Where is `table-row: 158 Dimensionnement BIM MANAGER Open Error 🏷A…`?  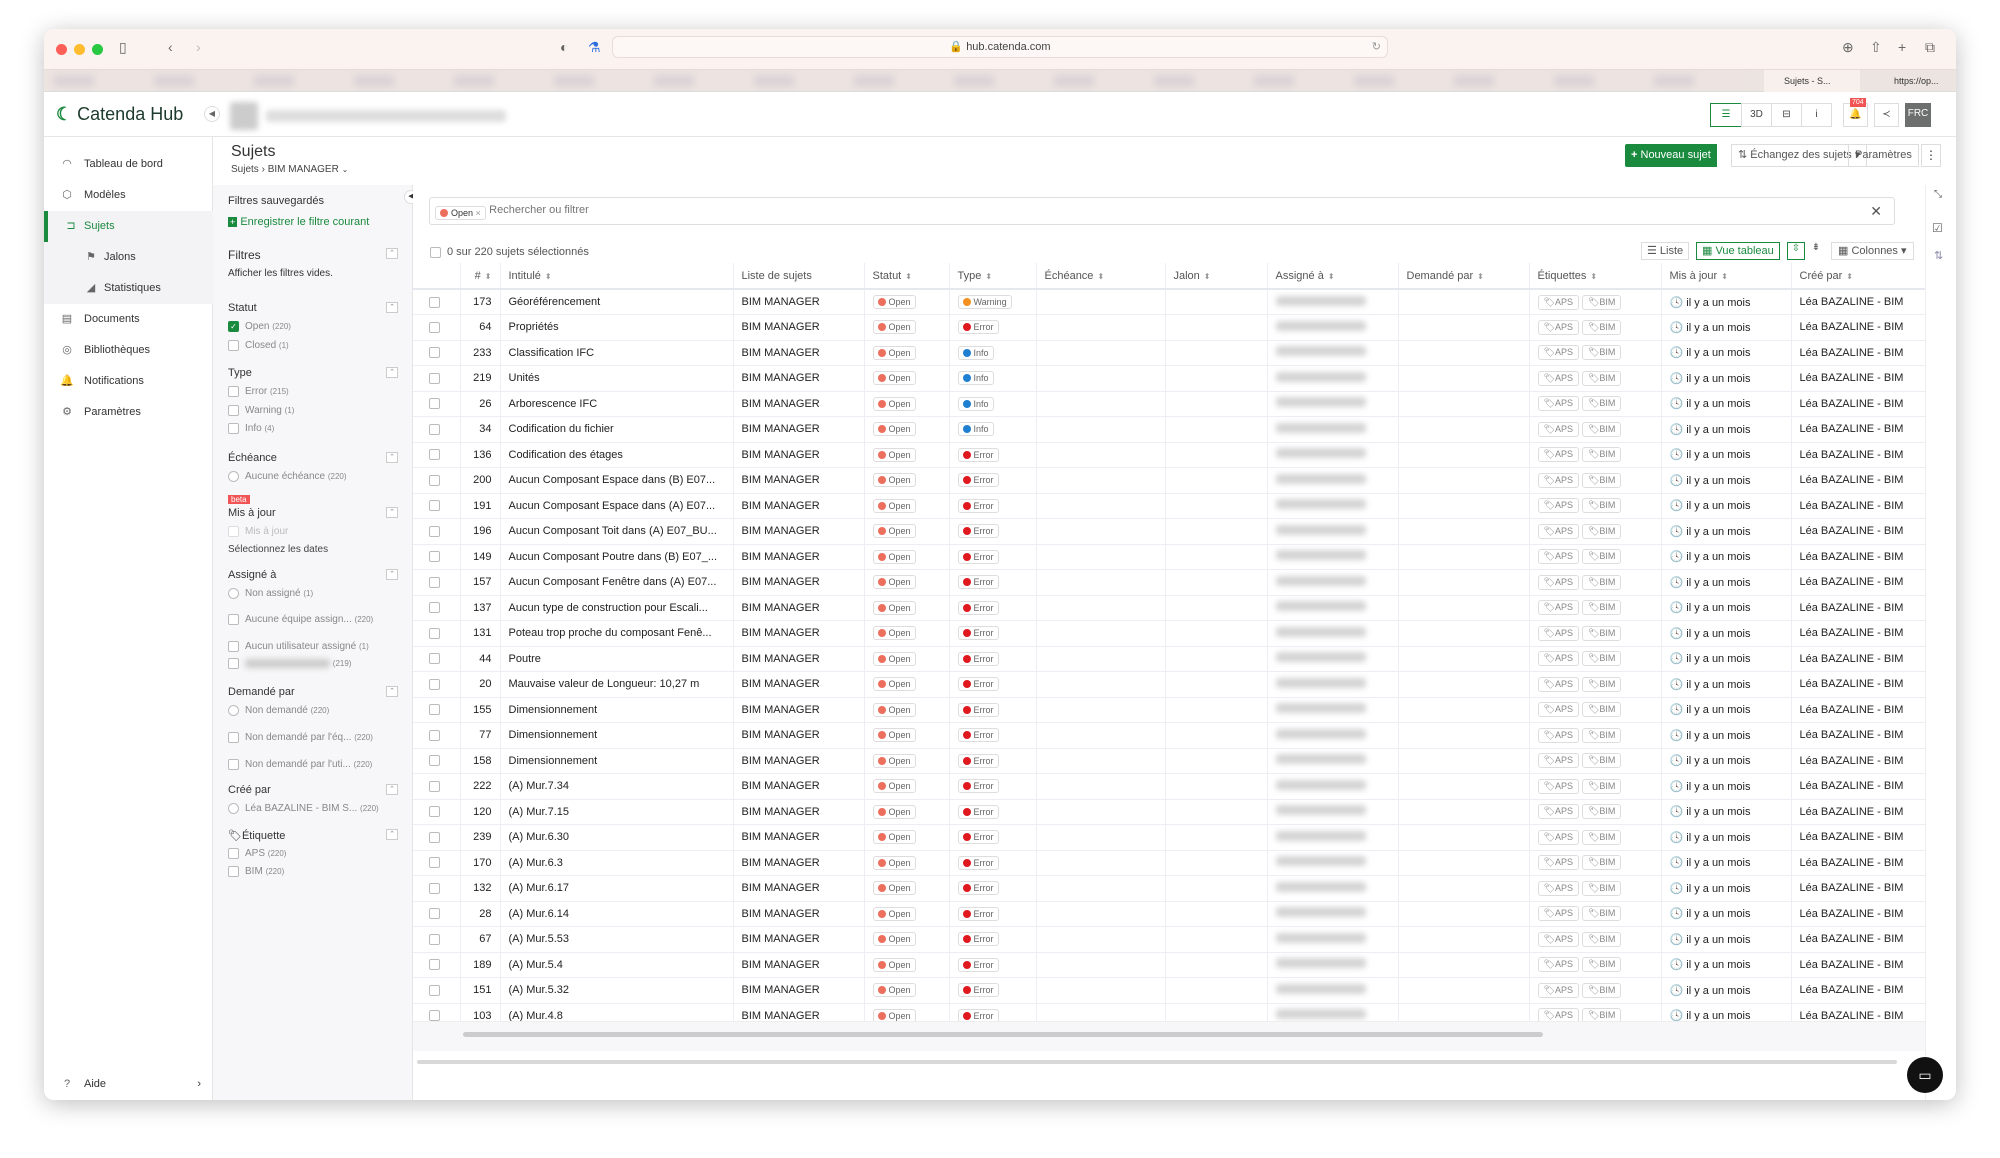 table-row: 158 Dimensionnement BIM MANAGER Open Error 🏷A… is located at coordinates (1184, 761).